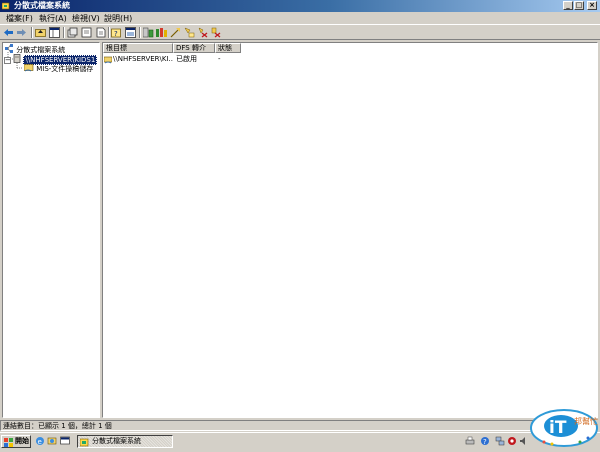  Describe the element at coordinates (579, 5) in the screenshot. I see `maximize-button: □` at that location.